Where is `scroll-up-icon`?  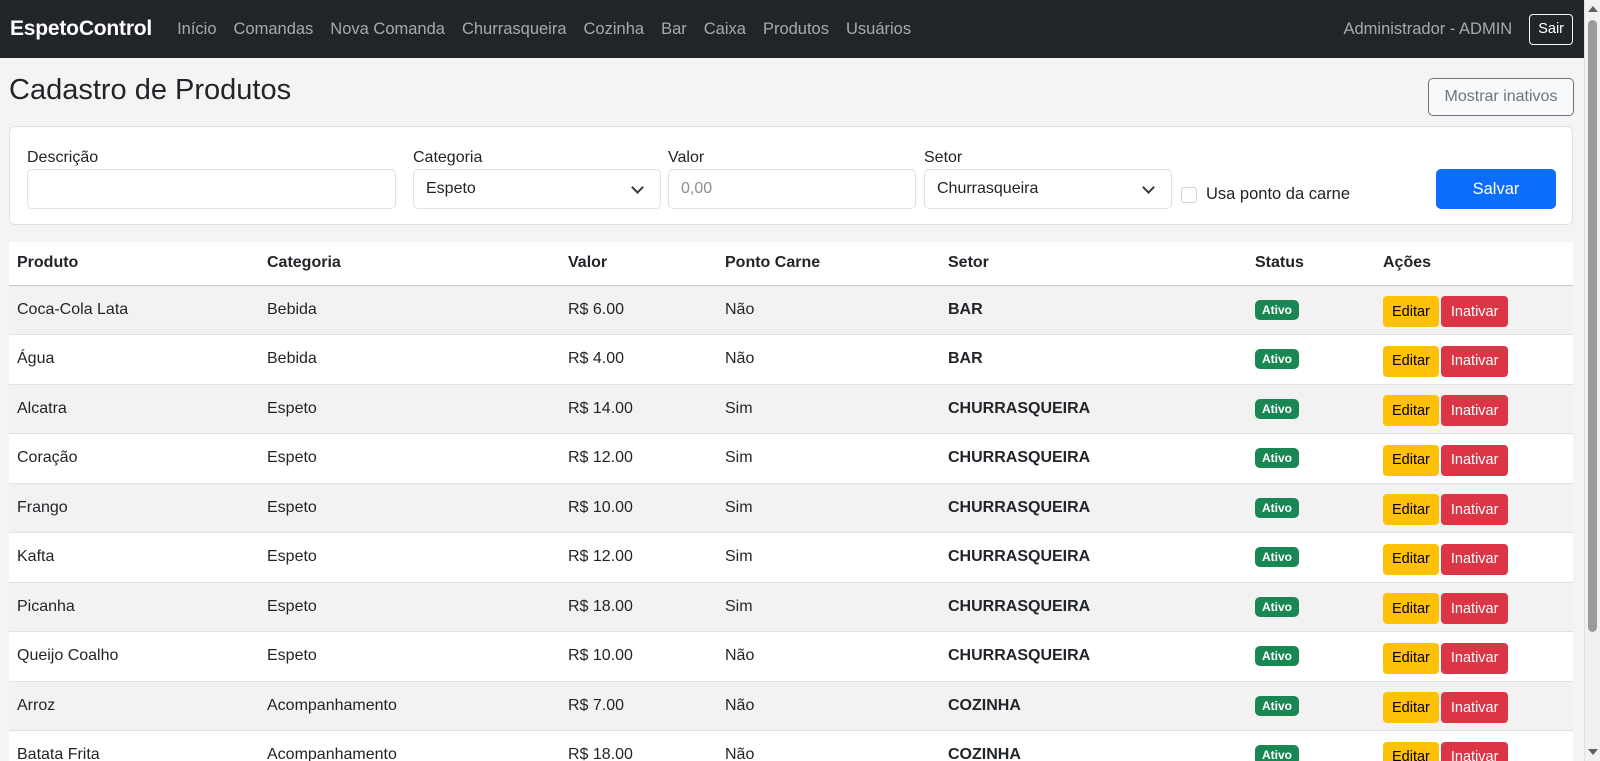 scroll-up-icon is located at coordinates (1593, 9).